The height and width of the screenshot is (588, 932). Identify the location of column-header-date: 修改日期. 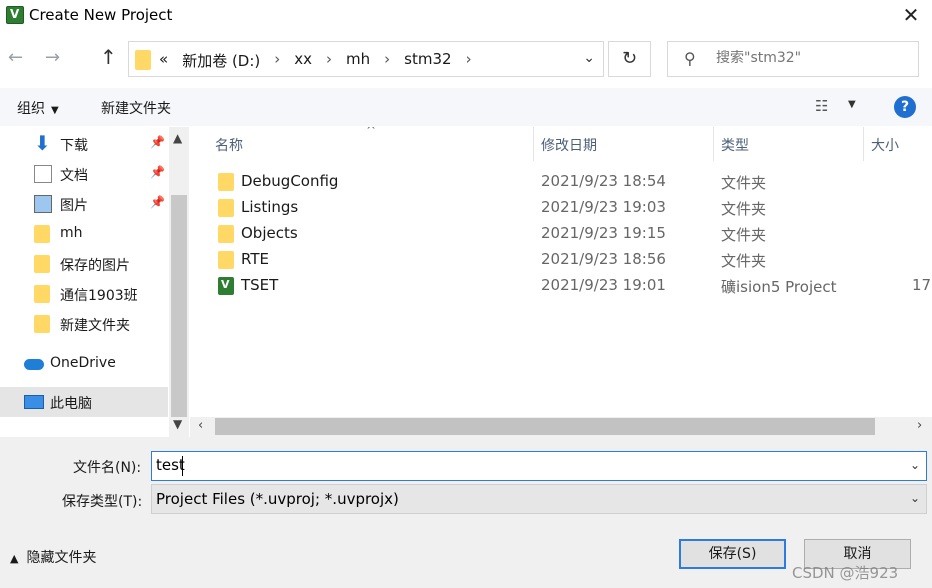
(569, 145).